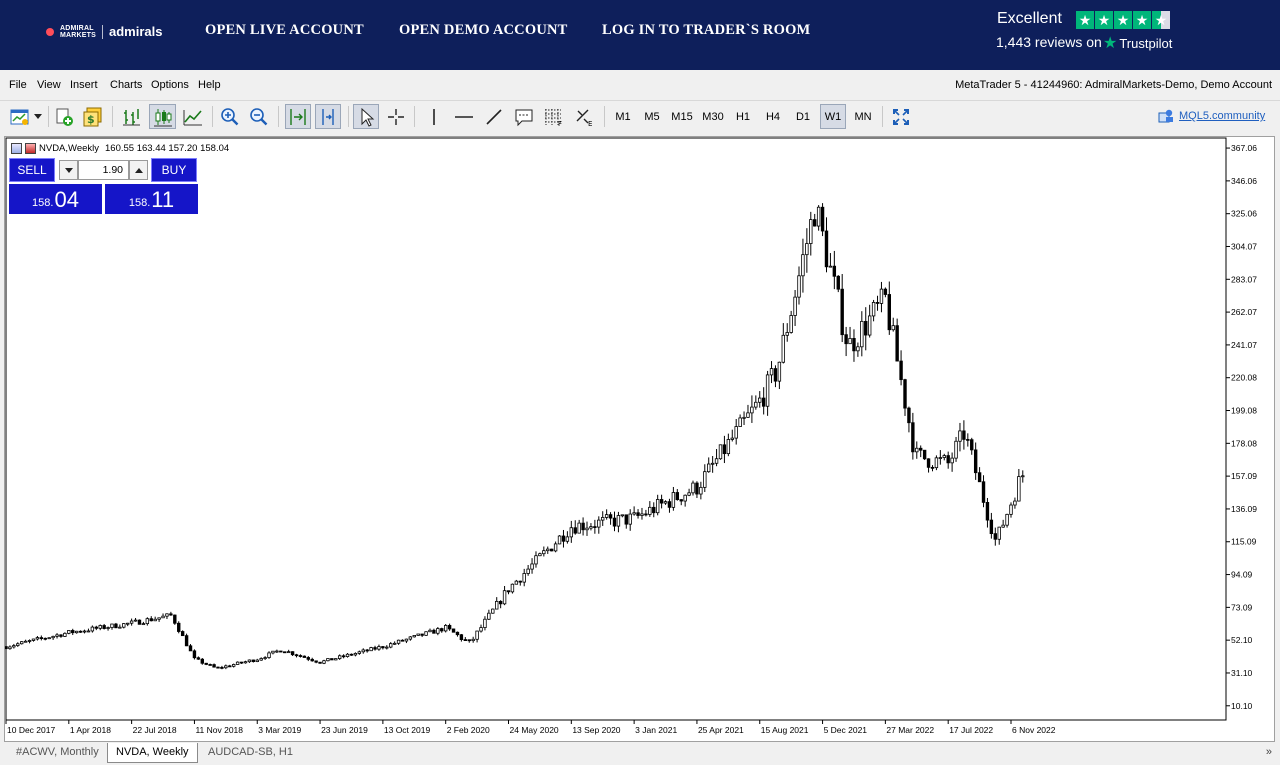 The height and width of the screenshot is (765, 1280). What do you see at coordinates (706, 30) in the screenshot?
I see `trader-room-login-link: LOG IN TO TRADER`S ROOM` at bounding box center [706, 30].